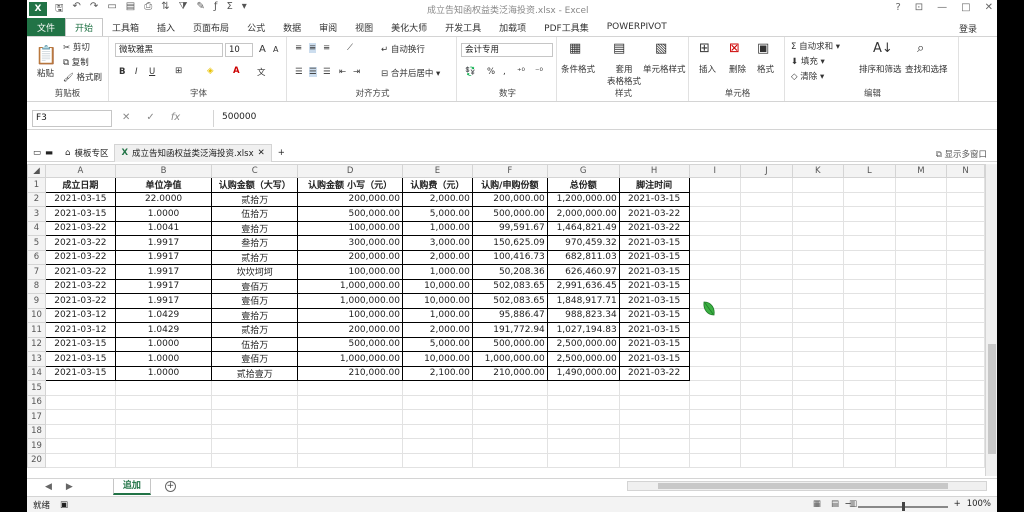  Describe the element at coordinates (509, 185) in the screenshot. I see `header-cell: 认购/申购份额` at that location.